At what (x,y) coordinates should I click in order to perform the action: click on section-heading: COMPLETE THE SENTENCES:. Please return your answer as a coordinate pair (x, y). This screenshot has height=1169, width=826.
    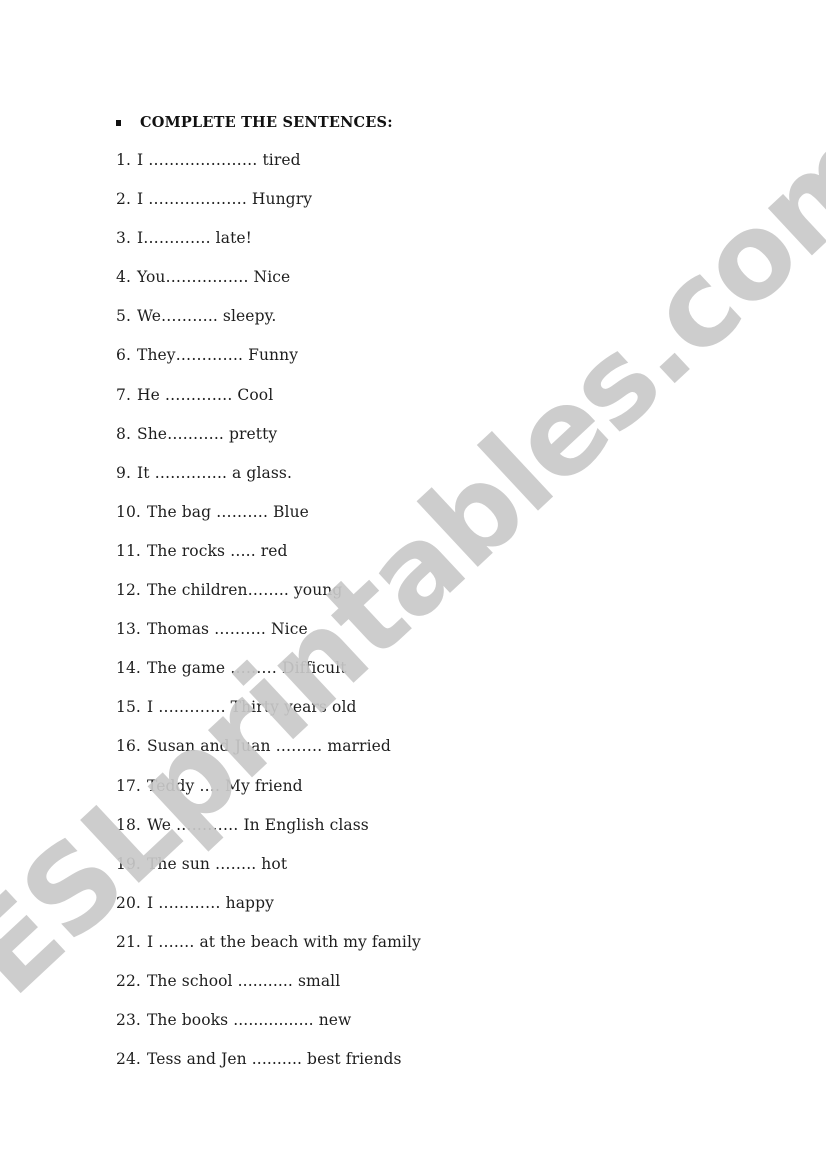
    Looking at the image, I should click on (254, 122).